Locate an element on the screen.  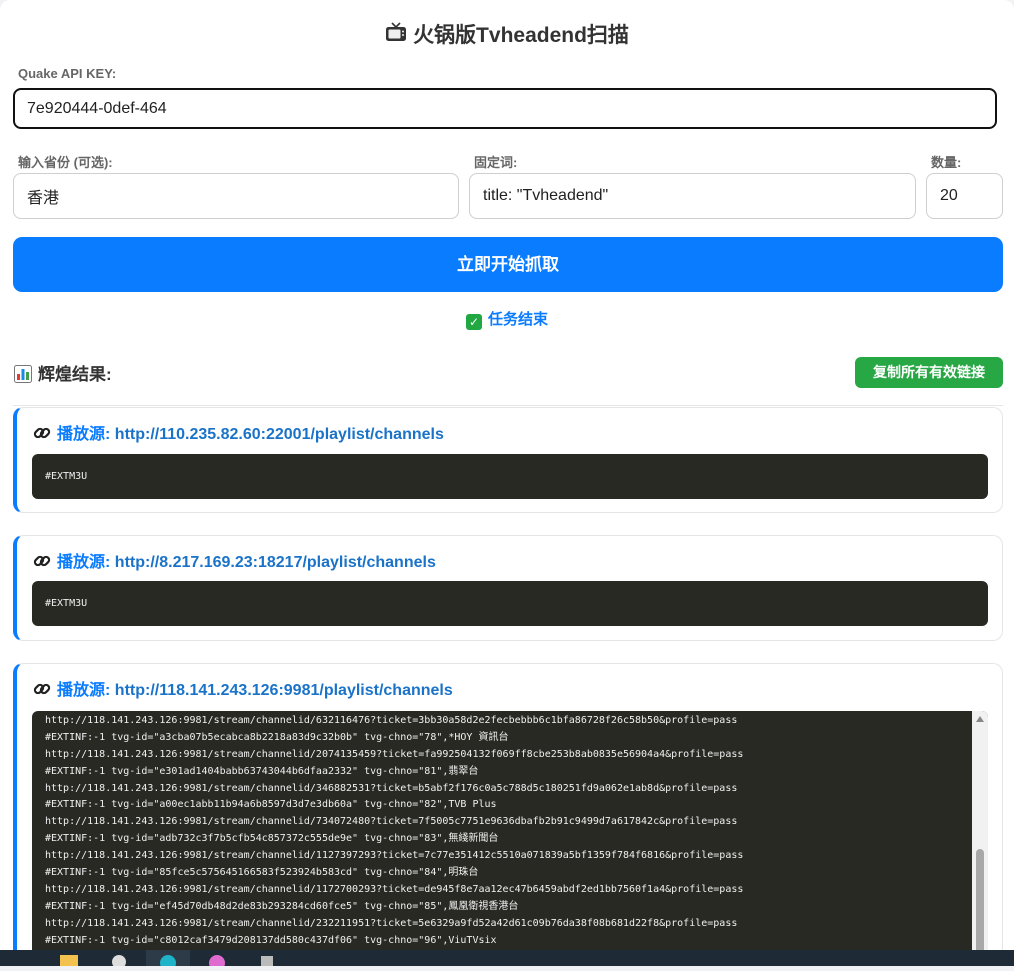
browser-taskbar-icon is located at coordinates (168, 960).